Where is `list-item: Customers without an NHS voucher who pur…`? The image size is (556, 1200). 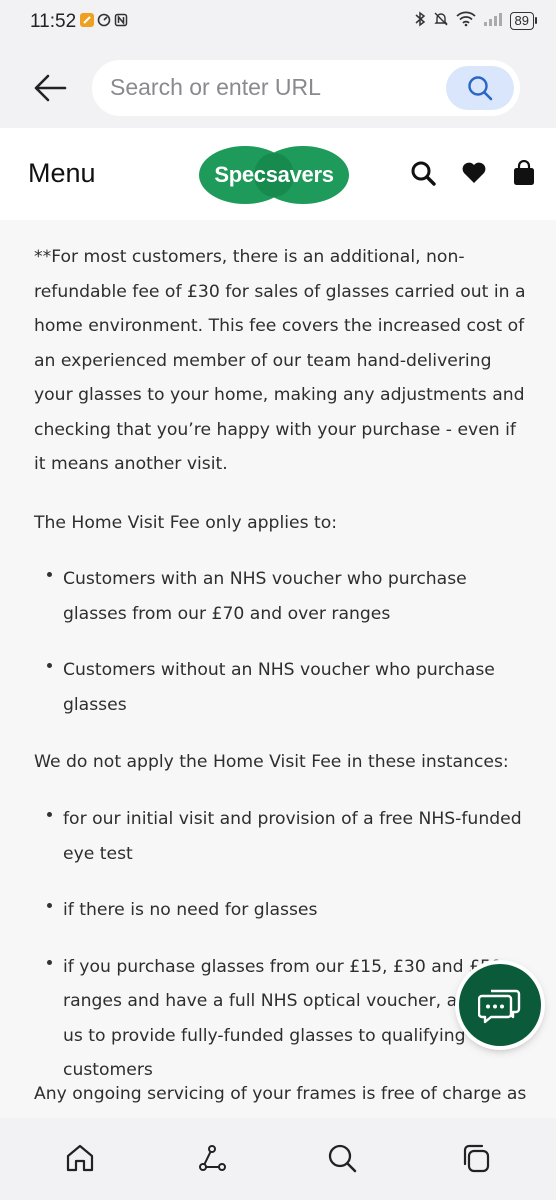
list-item: Customers without an NHS voucher who pur… is located at coordinates (282, 687).